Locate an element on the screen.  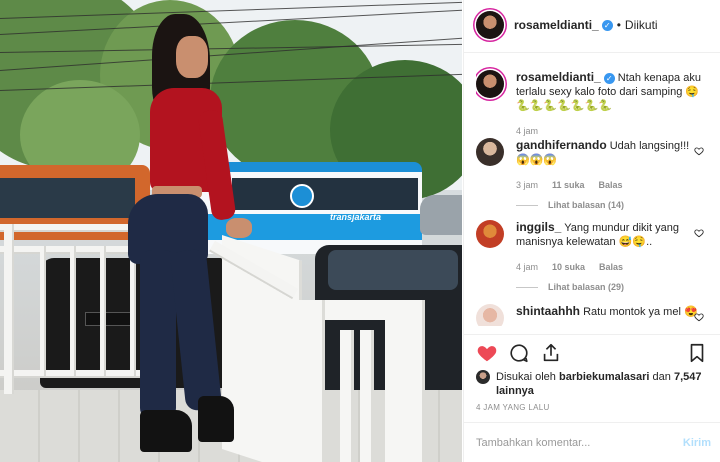
likes-prefix: Disukai oleh is located at coordinates (526, 377).